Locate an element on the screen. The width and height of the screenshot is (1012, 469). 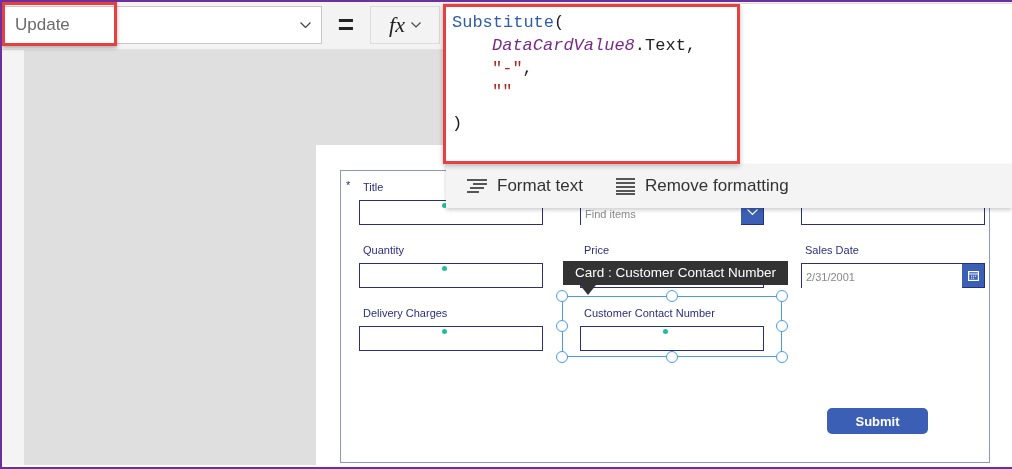
code-line: "" is located at coordinates (502, 92).